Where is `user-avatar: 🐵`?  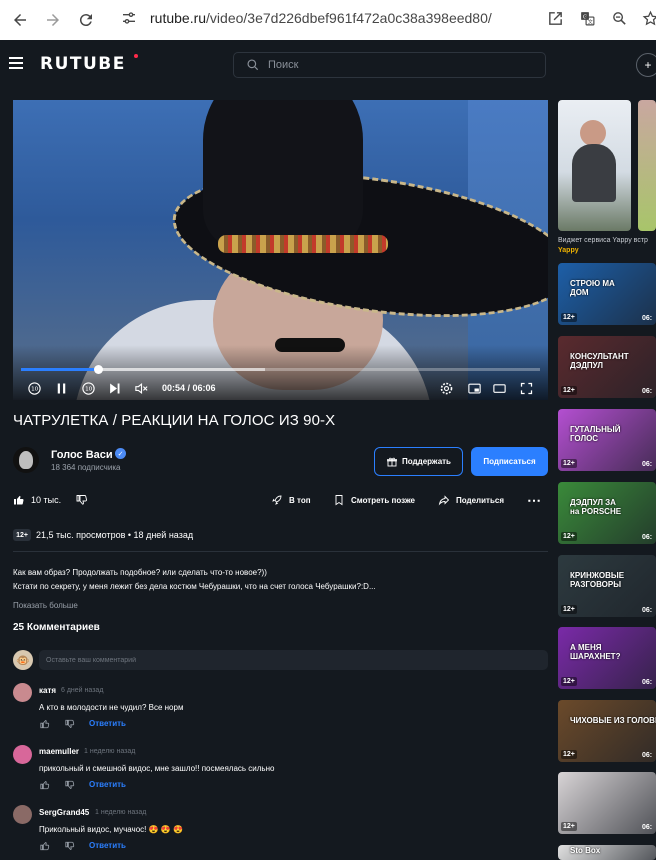 user-avatar: 🐵 is located at coordinates (23, 660).